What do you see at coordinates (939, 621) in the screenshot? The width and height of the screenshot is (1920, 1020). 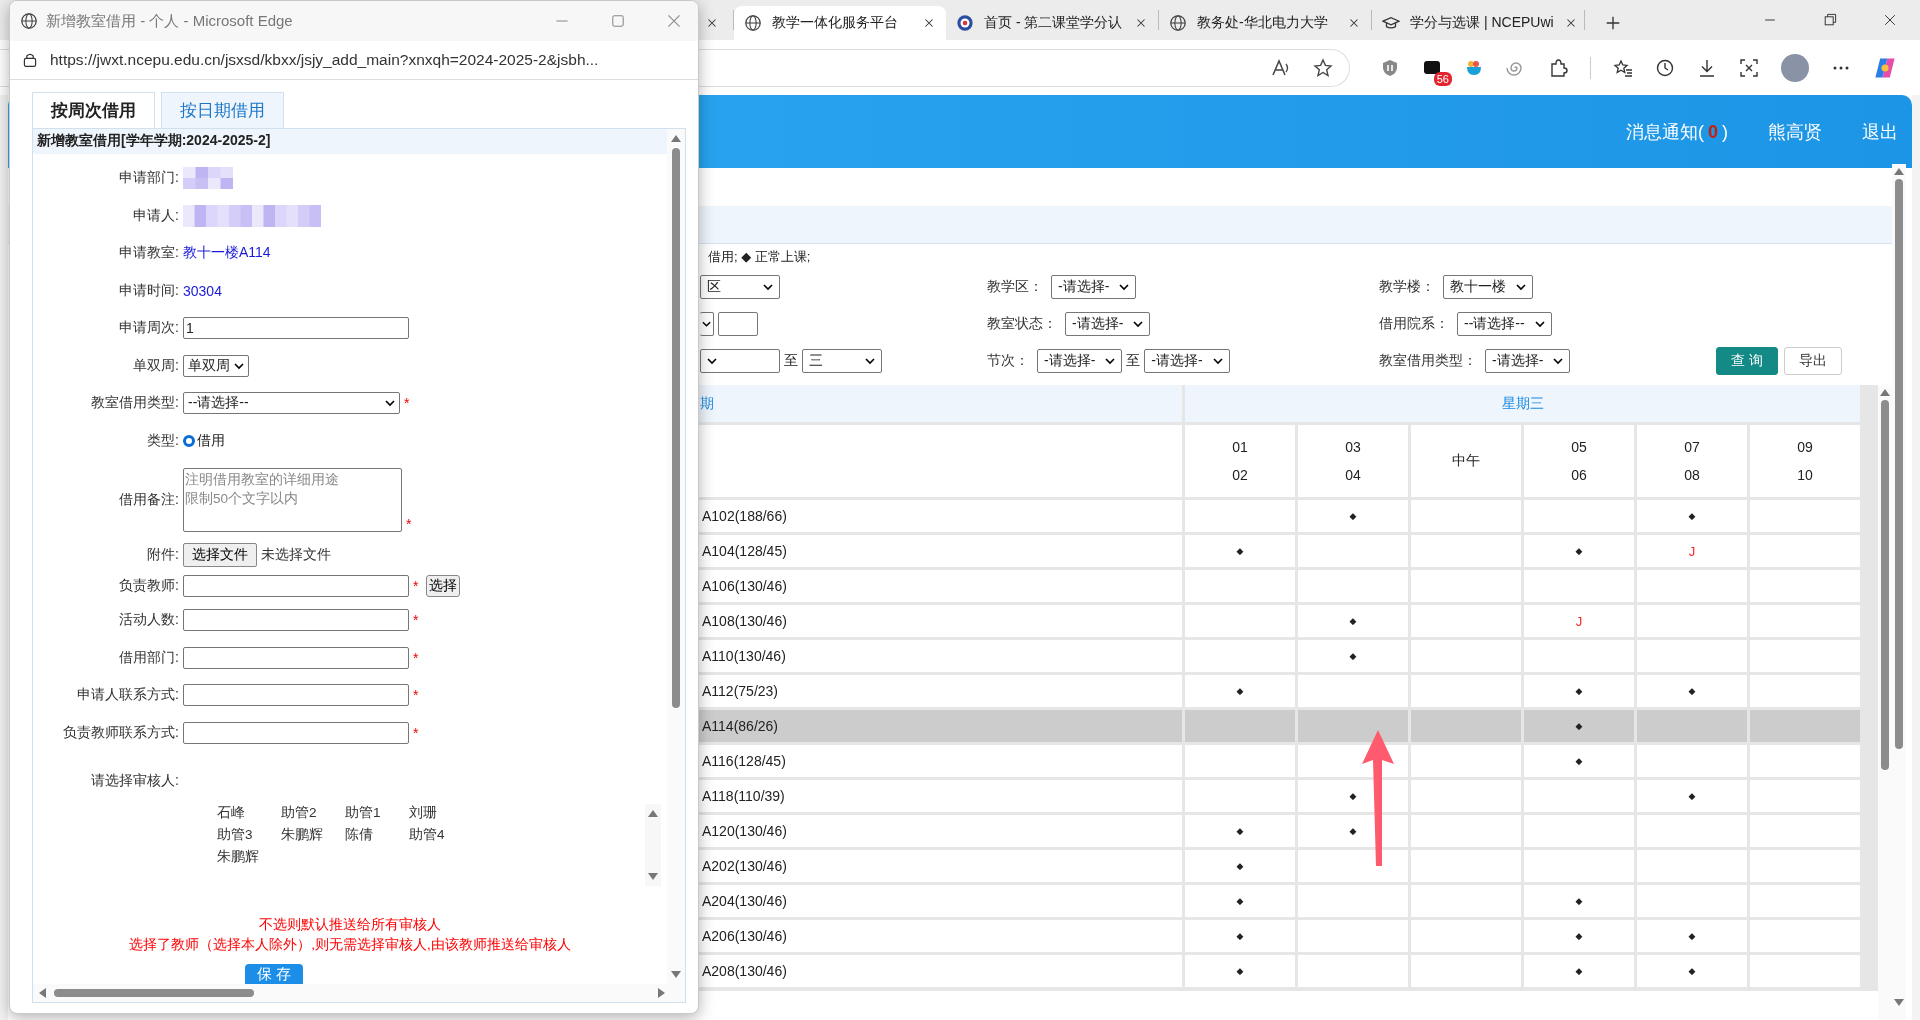 I see `room-cell: A108(130/46)` at bounding box center [939, 621].